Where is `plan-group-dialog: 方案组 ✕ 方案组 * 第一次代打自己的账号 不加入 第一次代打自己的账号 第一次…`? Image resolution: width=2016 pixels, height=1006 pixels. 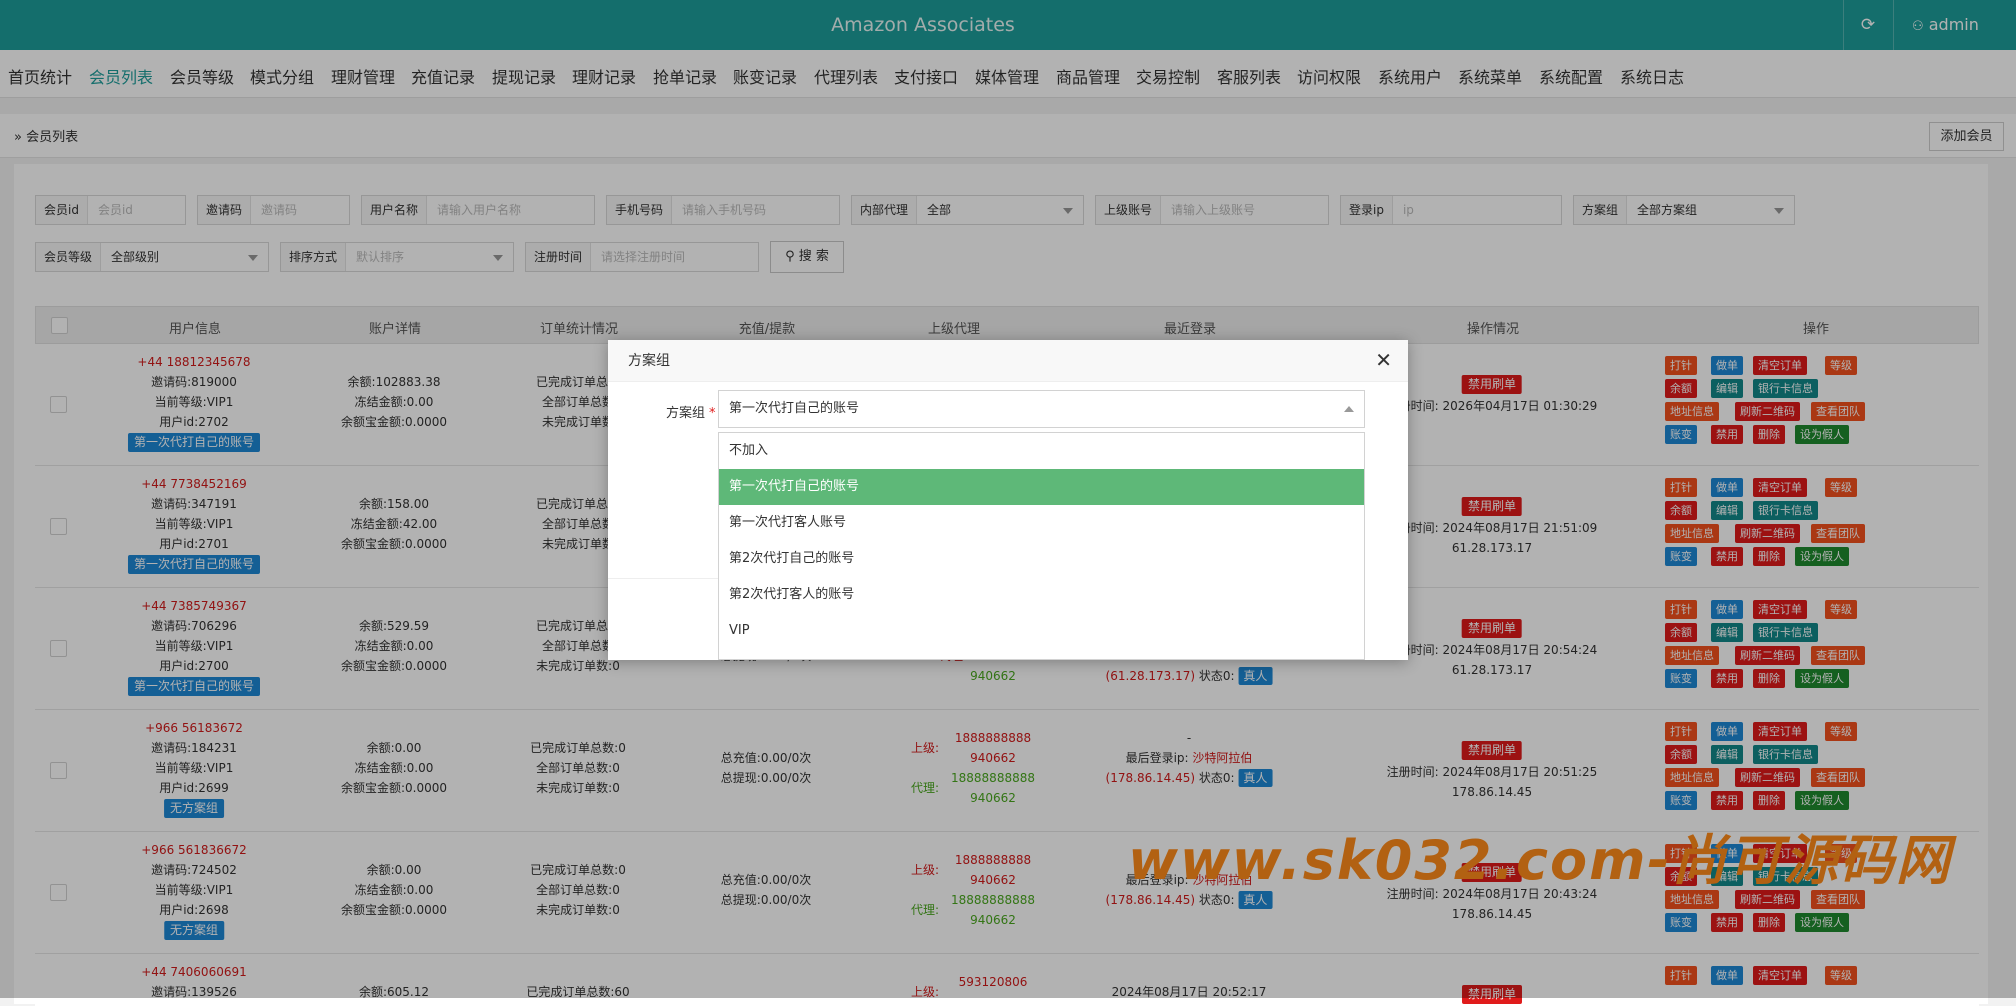
plan-group-dialog: 方案组 ✕ 方案组 * 第一次代打自己的账号 不加入 第一次代打自己的账号 第一次… is located at coordinates (1008, 500).